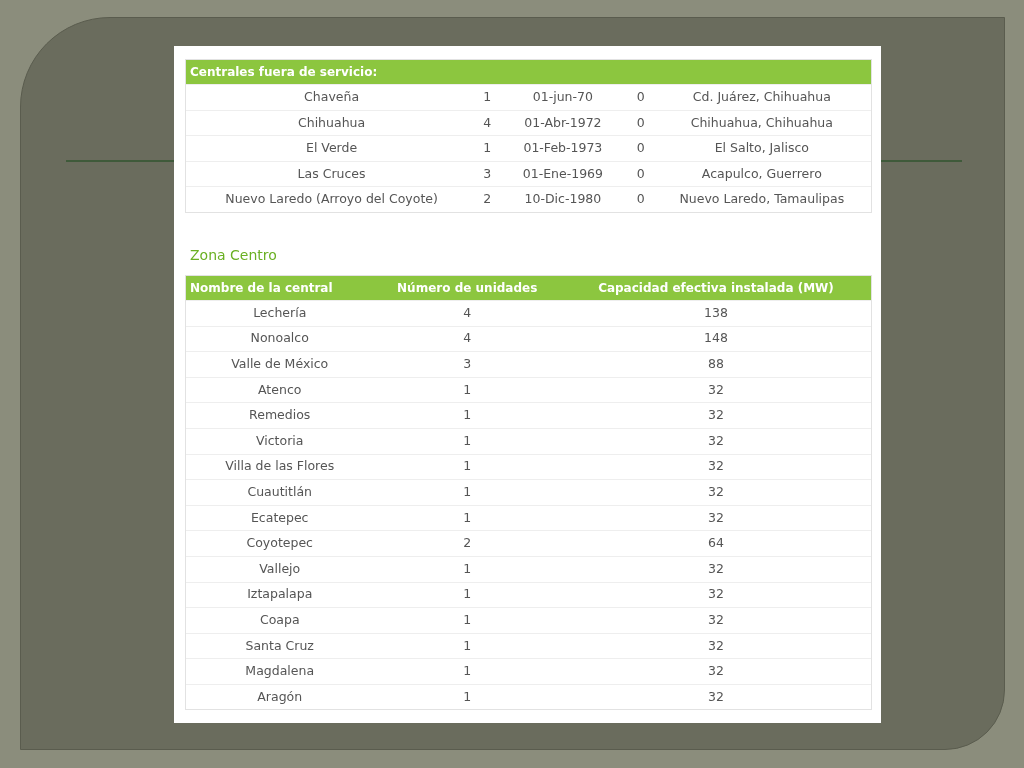 The image size is (1024, 768). What do you see at coordinates (280, 594) in the screenshot?
I see `table-cell-text: Iztapalapa` at bounding box center [280, 594].